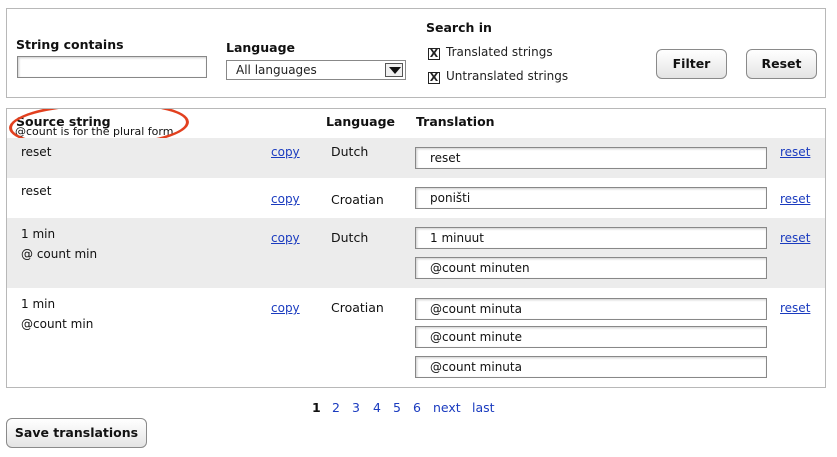 The height and width of the screenshot is (457, 837). Describe the element at coordinates (434, 78) in the screenshot. I see `untranslated-strings-checkbox: X` at that location.